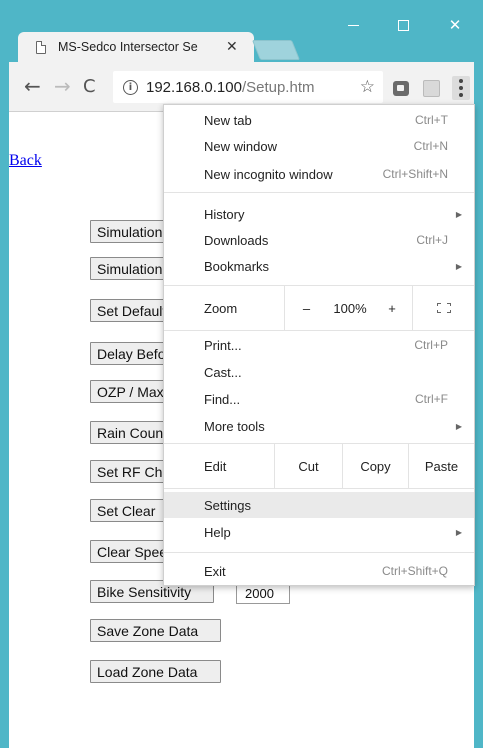  What do you see at coordinates (441, 466) in the screenshot?
I see `paste-button: Paste` at bounding box center [441, 466].